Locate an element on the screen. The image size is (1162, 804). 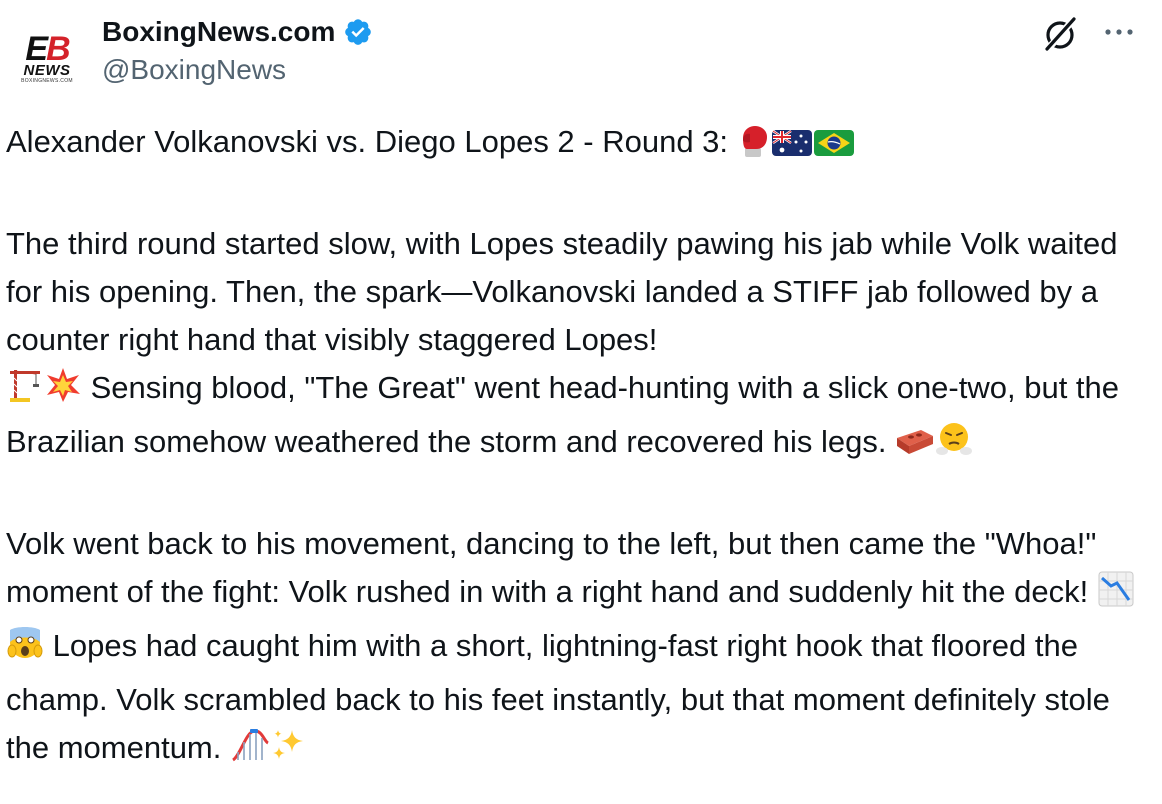
boxing-glove-icon is located at coordinates (754, 148).